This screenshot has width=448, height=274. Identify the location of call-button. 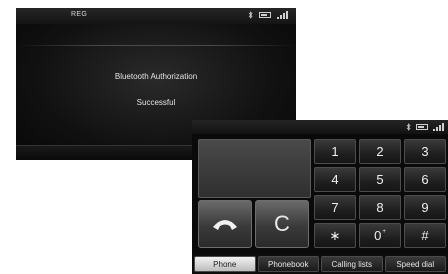
(225, 224).